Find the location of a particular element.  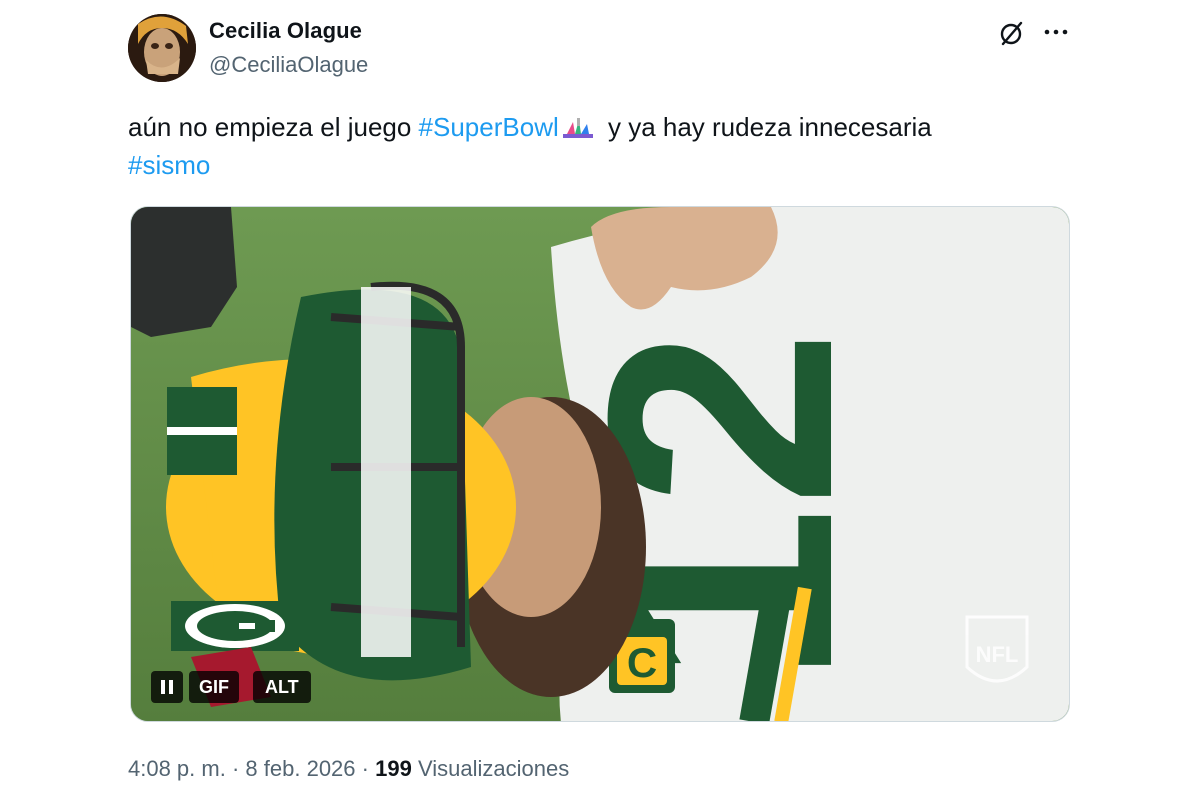

pause-icon is located at coordinates (167, 687).